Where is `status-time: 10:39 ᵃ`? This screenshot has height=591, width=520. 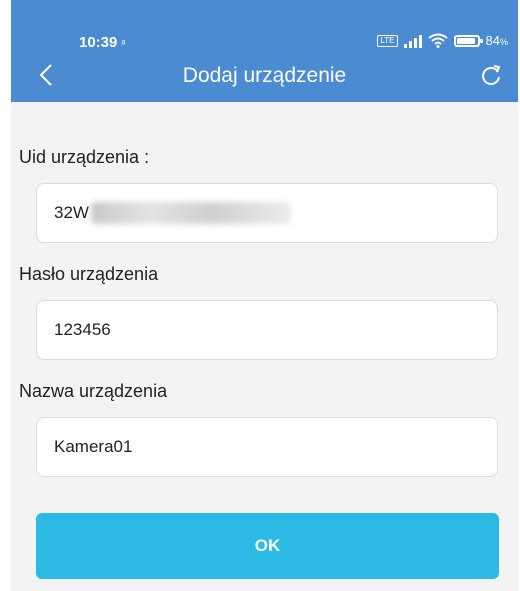
status-time: 10:39 ᵃ is located at coordinates (102, 42).